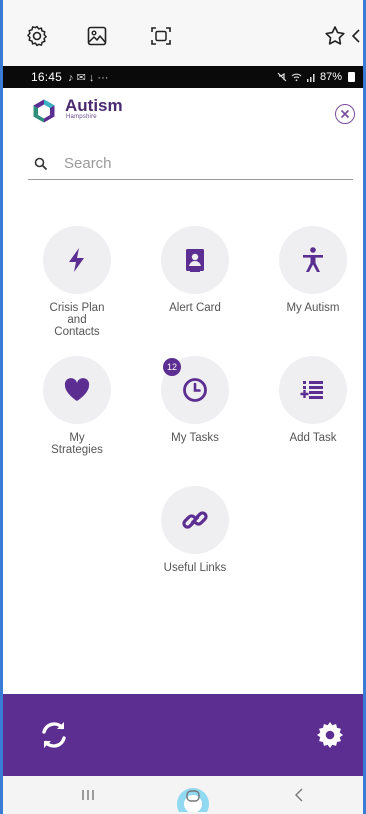 Image resolution: width=366 pixels, height=814 pixels. I want to click on tile-label: Useful Links, so click(195, 568).